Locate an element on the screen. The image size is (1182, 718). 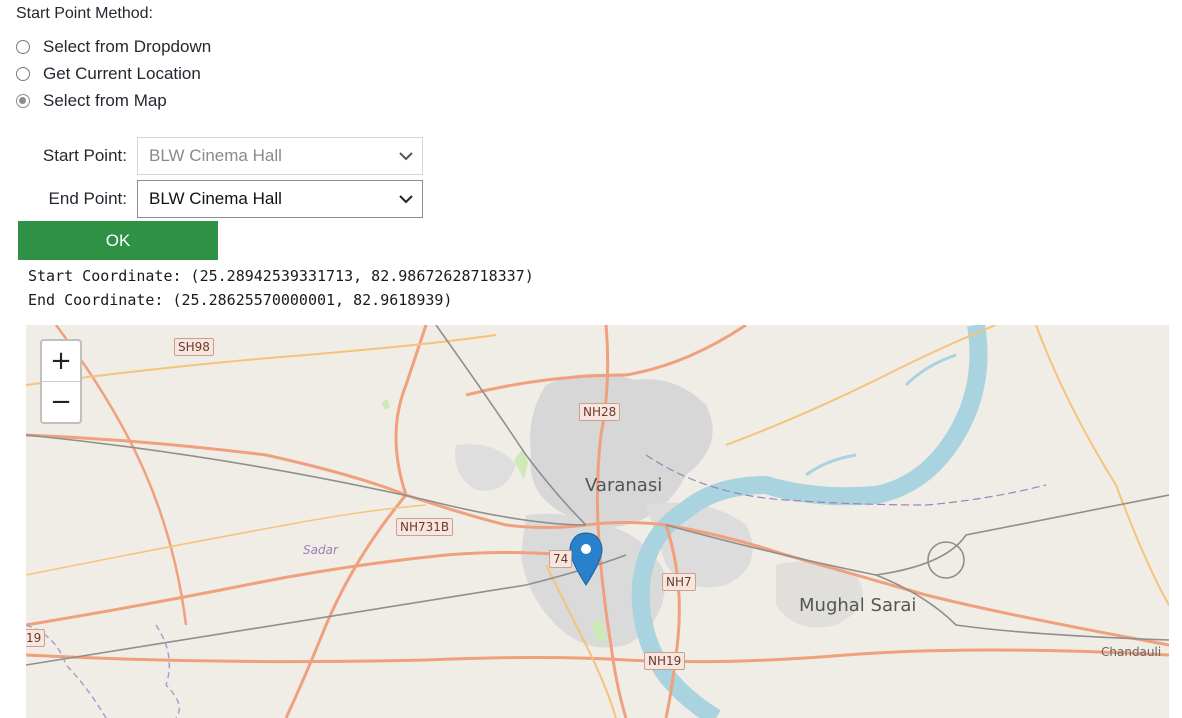
end-point-select: BLW Cinema Hall is located at coordinates (280, 199).